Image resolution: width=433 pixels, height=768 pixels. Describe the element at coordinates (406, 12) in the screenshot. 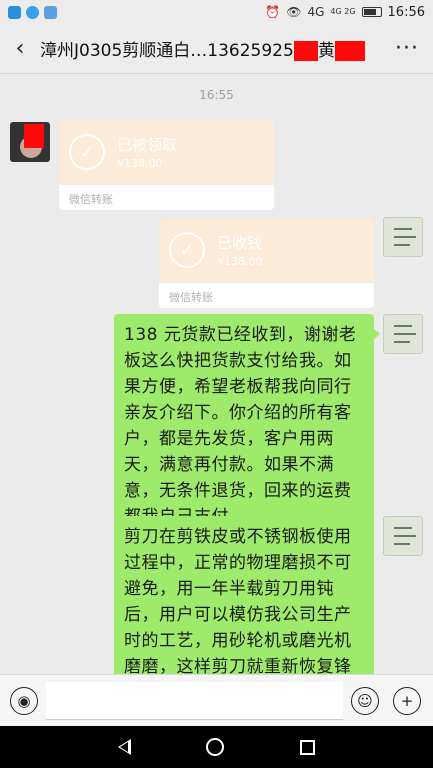

I see `clock: 16:56` at that location.